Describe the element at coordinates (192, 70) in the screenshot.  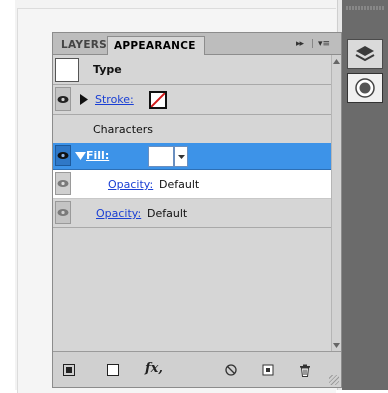
I see `type-row: Type` at that location.